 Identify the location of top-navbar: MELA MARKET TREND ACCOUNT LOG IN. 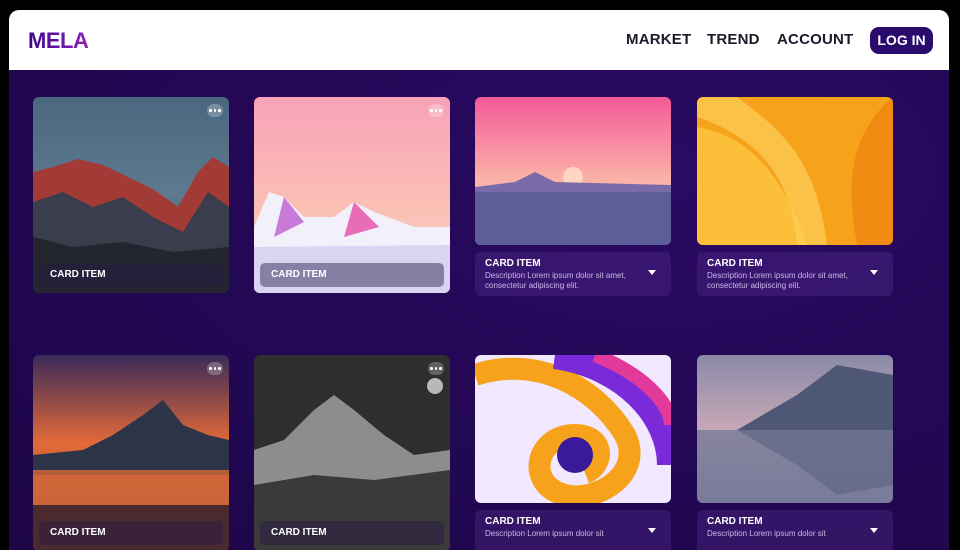
(479, 40).